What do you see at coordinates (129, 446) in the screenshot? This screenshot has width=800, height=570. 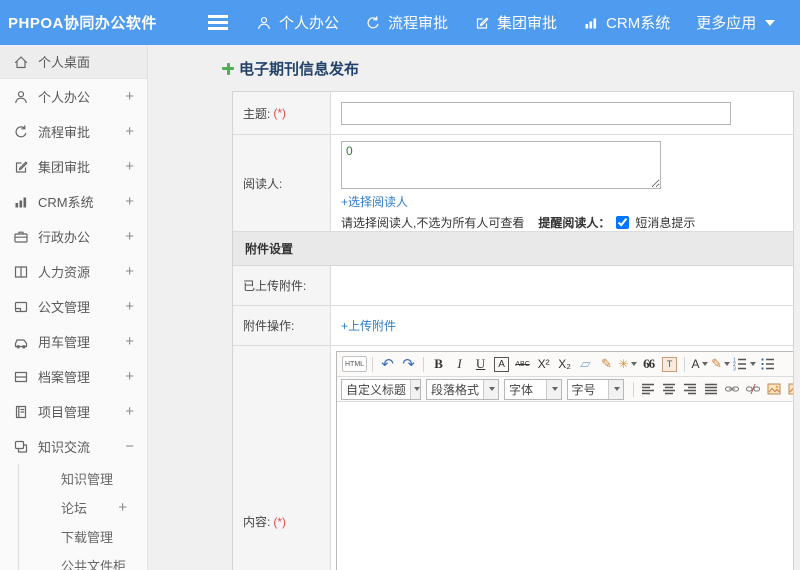 I see `collapse-minus-icon: −` at bounding box center [129, 446].